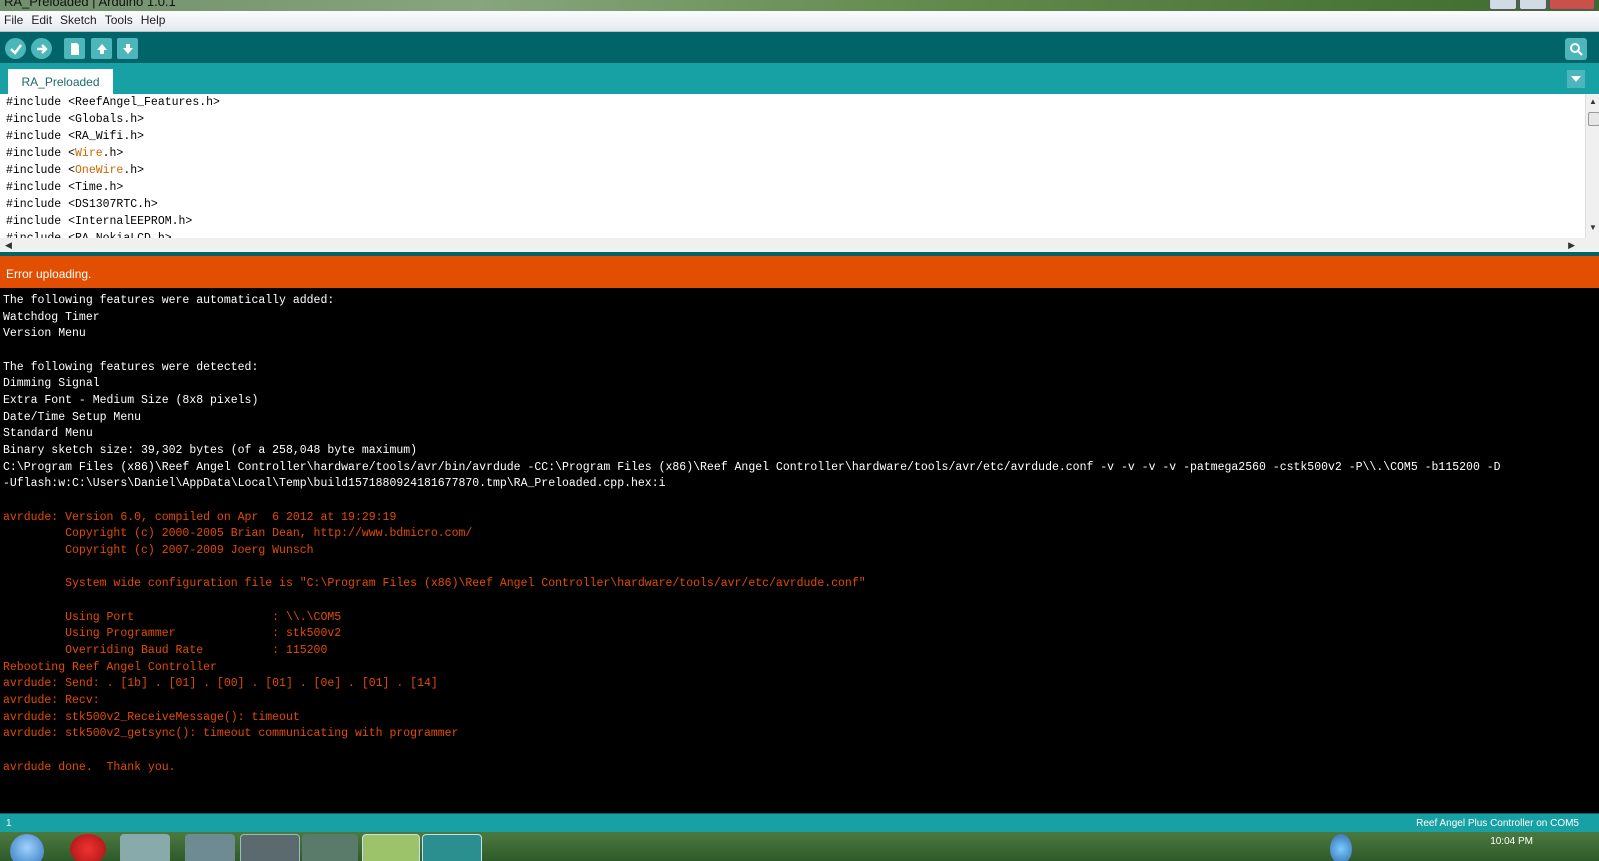 The image size is (1599, 861). What do you see at coordinates (49, 274) in the screenshot?
I see `status-message: Error uploading.` at bounding box center [49, 274].